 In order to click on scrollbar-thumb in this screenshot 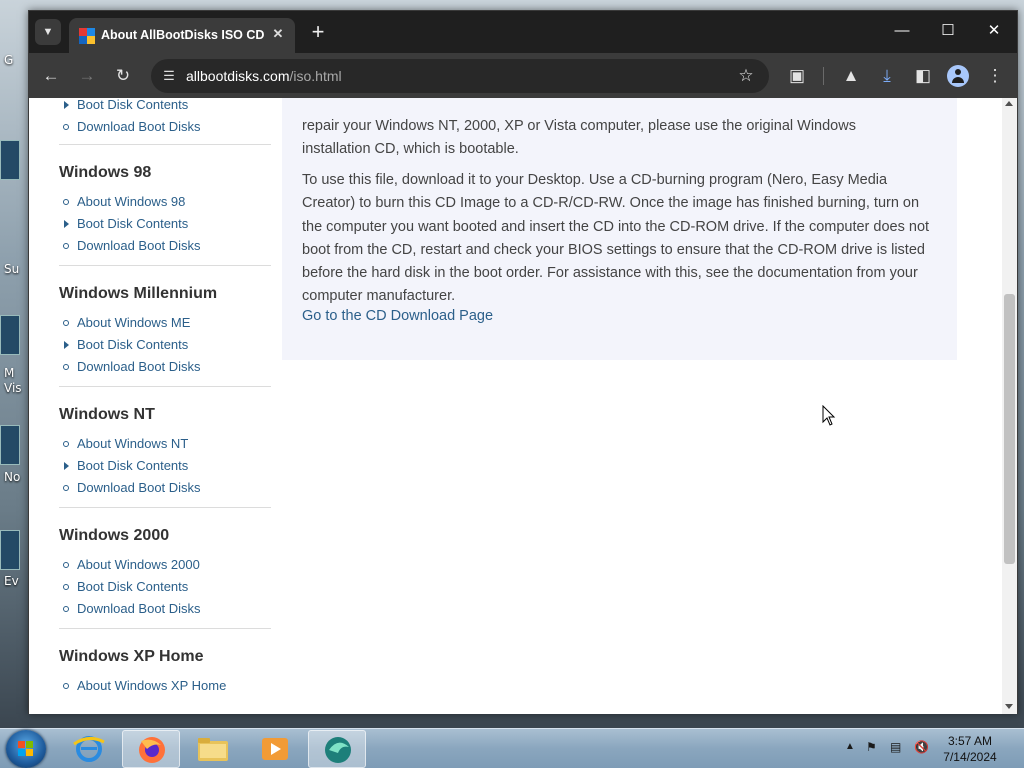, I will do `click(1009, 429)`.